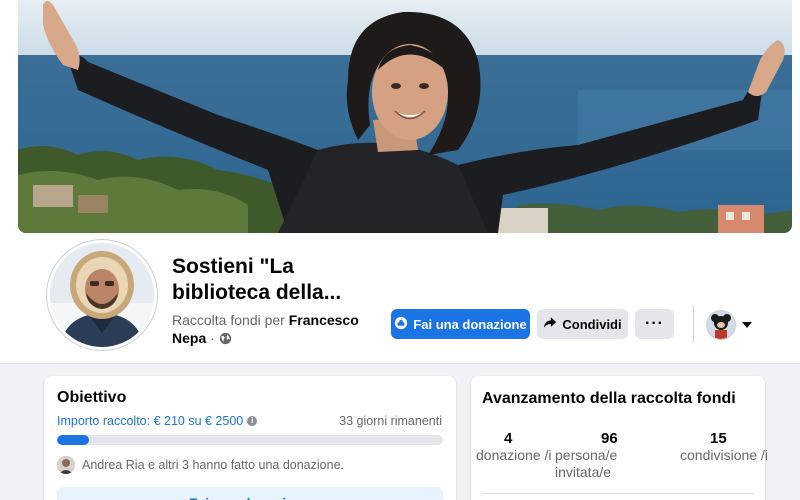 This screenshot has width=800, height=500. I want to click on page-avatar, so click(721, 325).